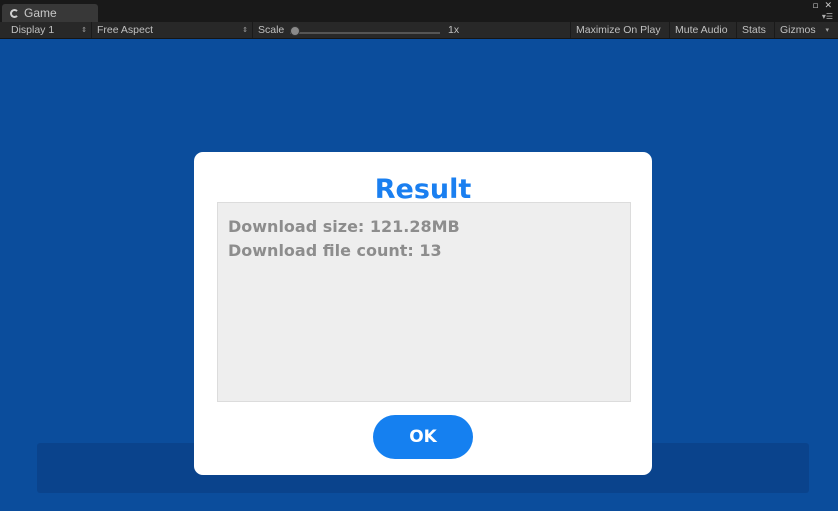  What do you see at coordinates (40, 13) in the screenshot?
I see `tab-game-label: Game` at bounding box center [40, 13].